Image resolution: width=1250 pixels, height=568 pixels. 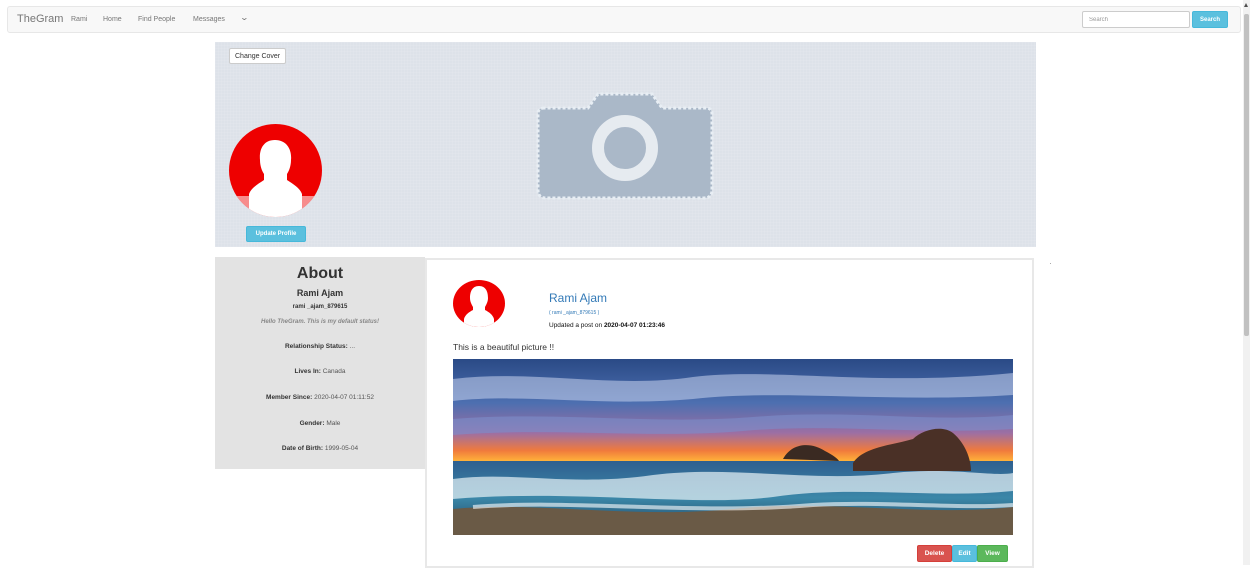 What do you see at coordinates (156, 19) in the screenshot?
I see `nav-link-find-people: Find People` at bounding box center [156, 19].